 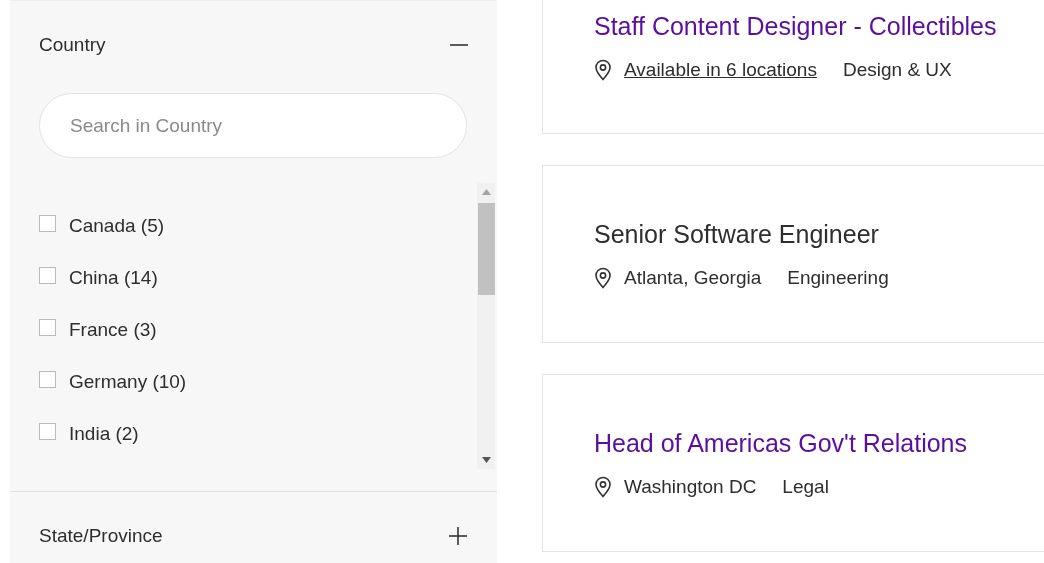 I want to click on option-label: France (3), so click(x=113, y=330).